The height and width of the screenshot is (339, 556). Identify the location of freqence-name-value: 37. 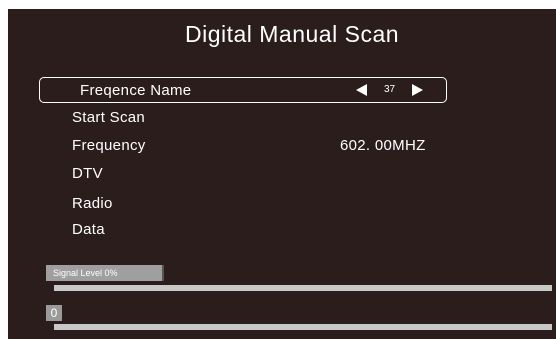
(390, 89).